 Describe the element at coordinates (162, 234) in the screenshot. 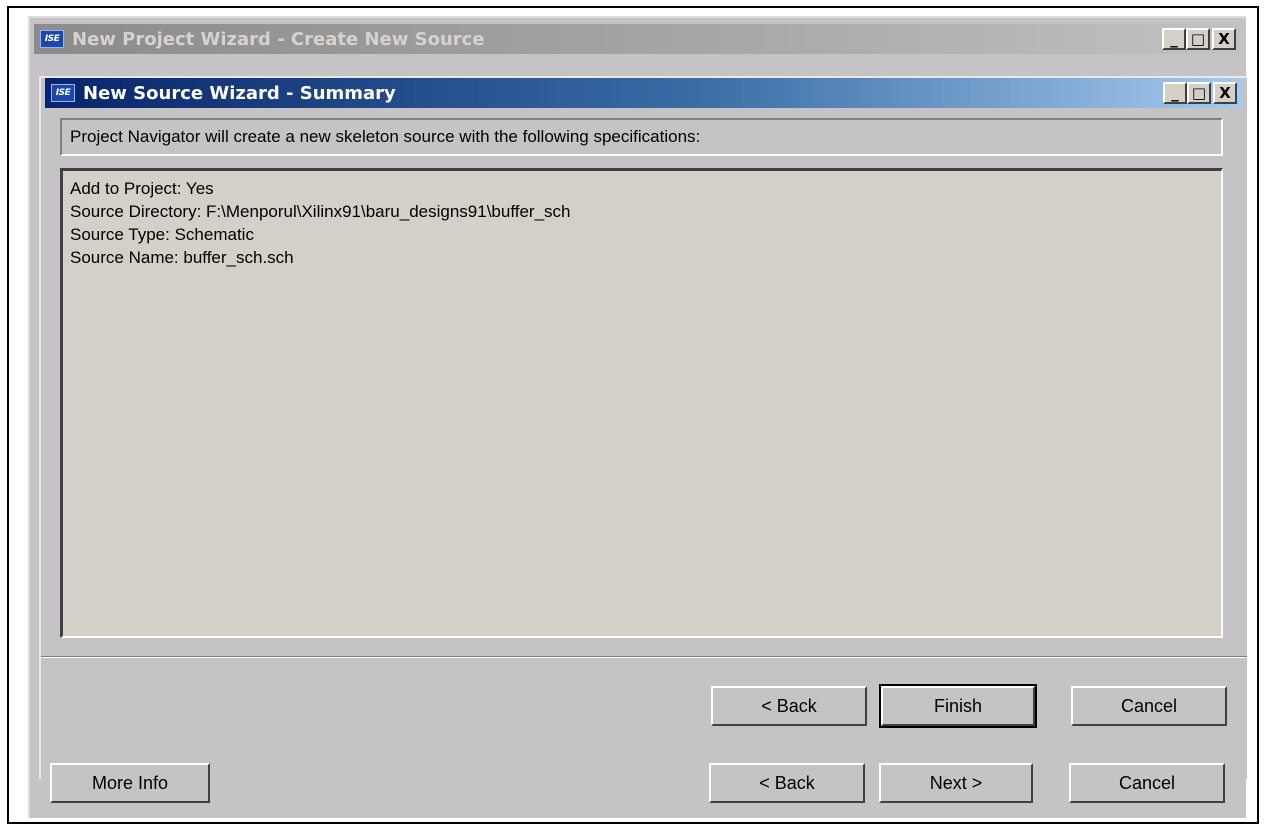

I see `summary-line-source-type: Source Type: Schematic` at that location.